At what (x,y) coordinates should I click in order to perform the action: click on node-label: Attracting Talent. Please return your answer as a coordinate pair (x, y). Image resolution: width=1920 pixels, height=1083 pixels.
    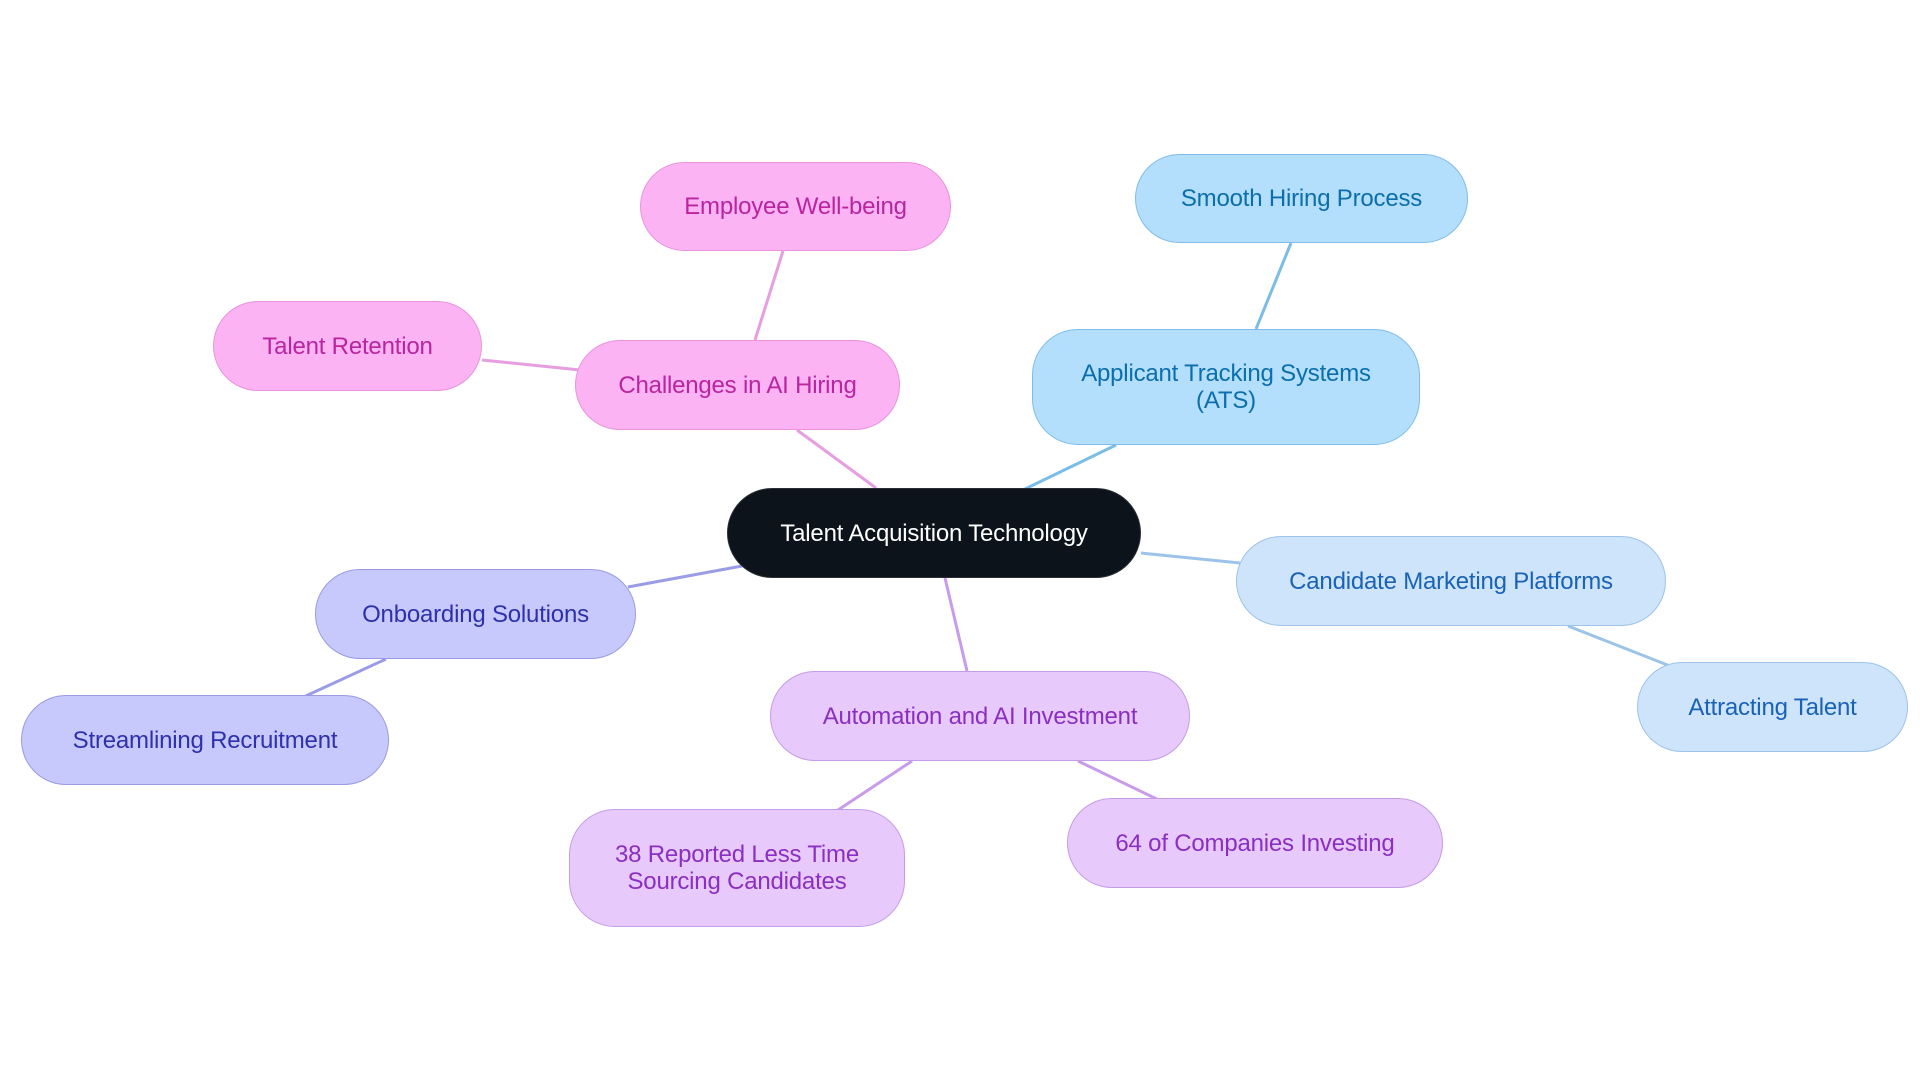
    Looking at the image, I should click on (1772, 707).